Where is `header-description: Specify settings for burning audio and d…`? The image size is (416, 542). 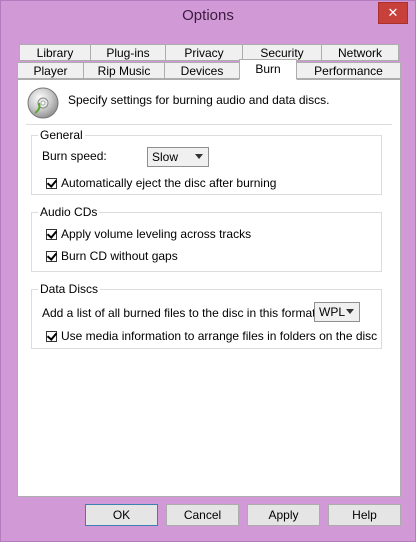
header-description: Specify settings for burning audio and d… is located at coordinates (199, 100).